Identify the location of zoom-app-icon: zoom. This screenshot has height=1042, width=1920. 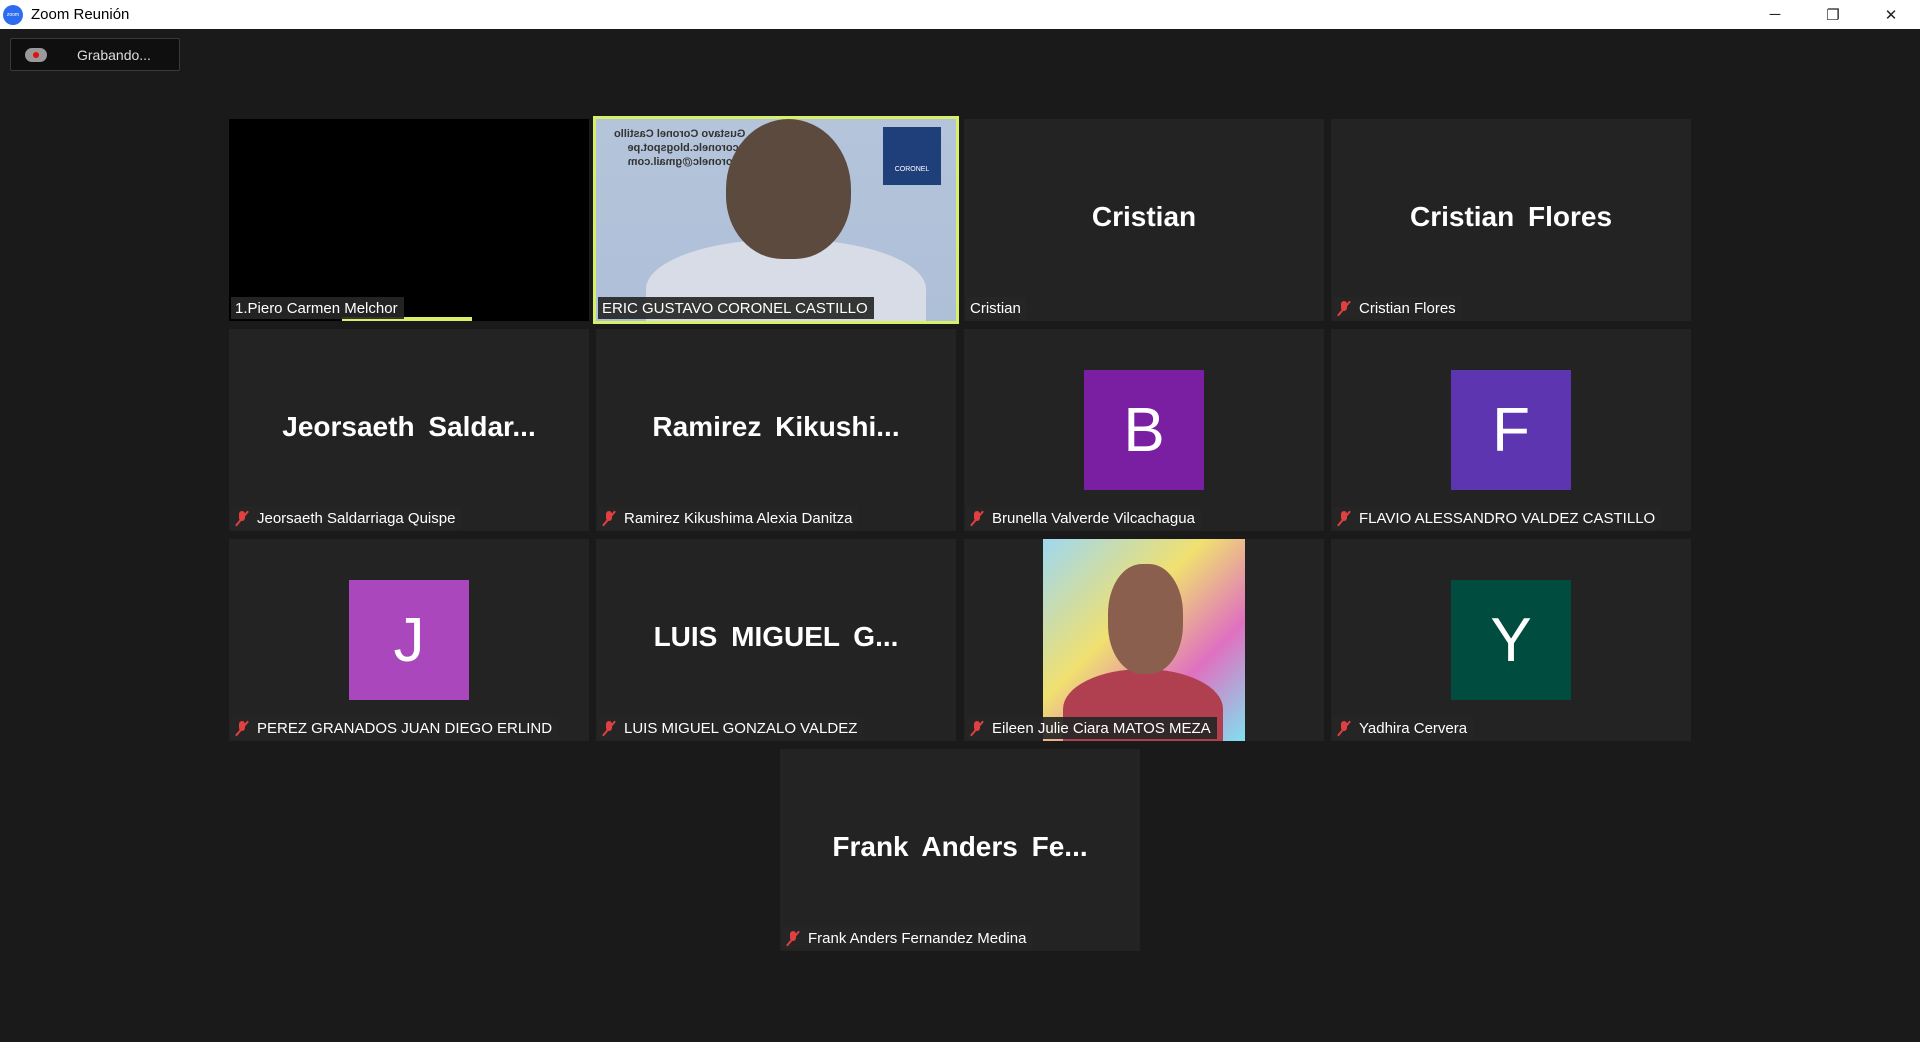
(13, 14).